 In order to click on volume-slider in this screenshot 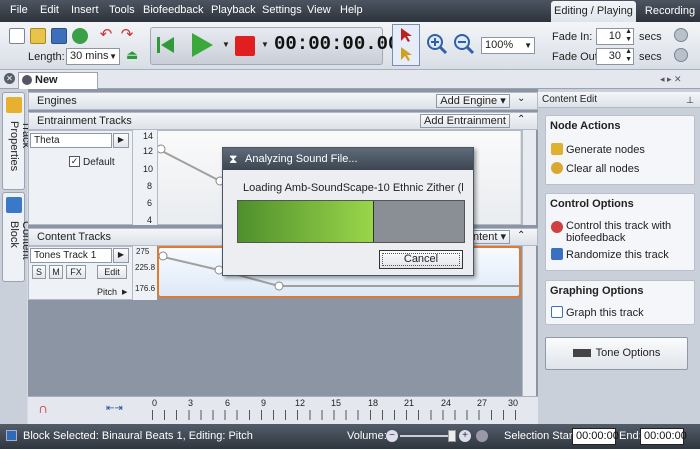, I will do `click(425, 436)`.